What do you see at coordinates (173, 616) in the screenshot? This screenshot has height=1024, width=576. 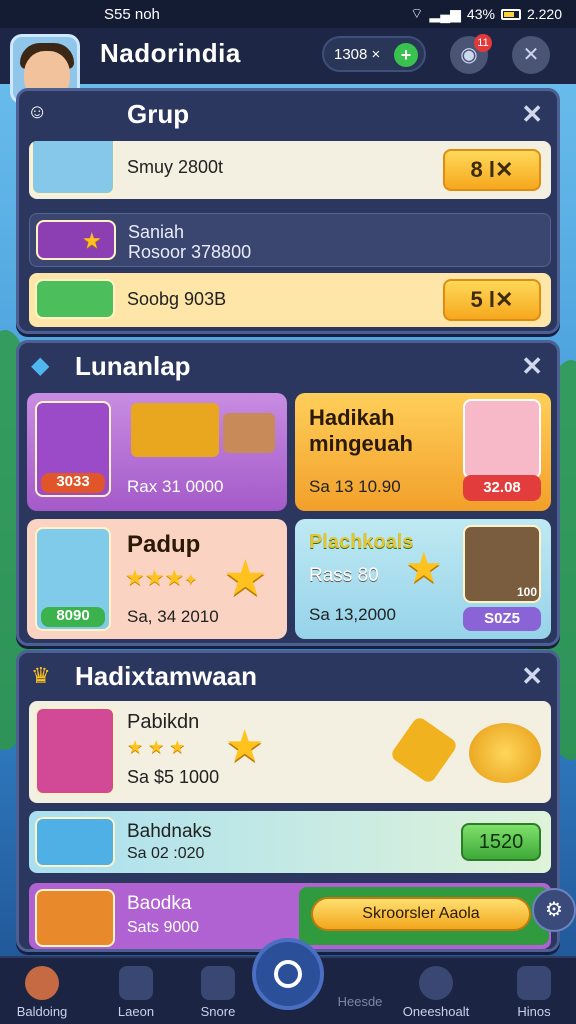 I see `card-3-label: Sa, 34 2010` at bounding box center [173, 616].